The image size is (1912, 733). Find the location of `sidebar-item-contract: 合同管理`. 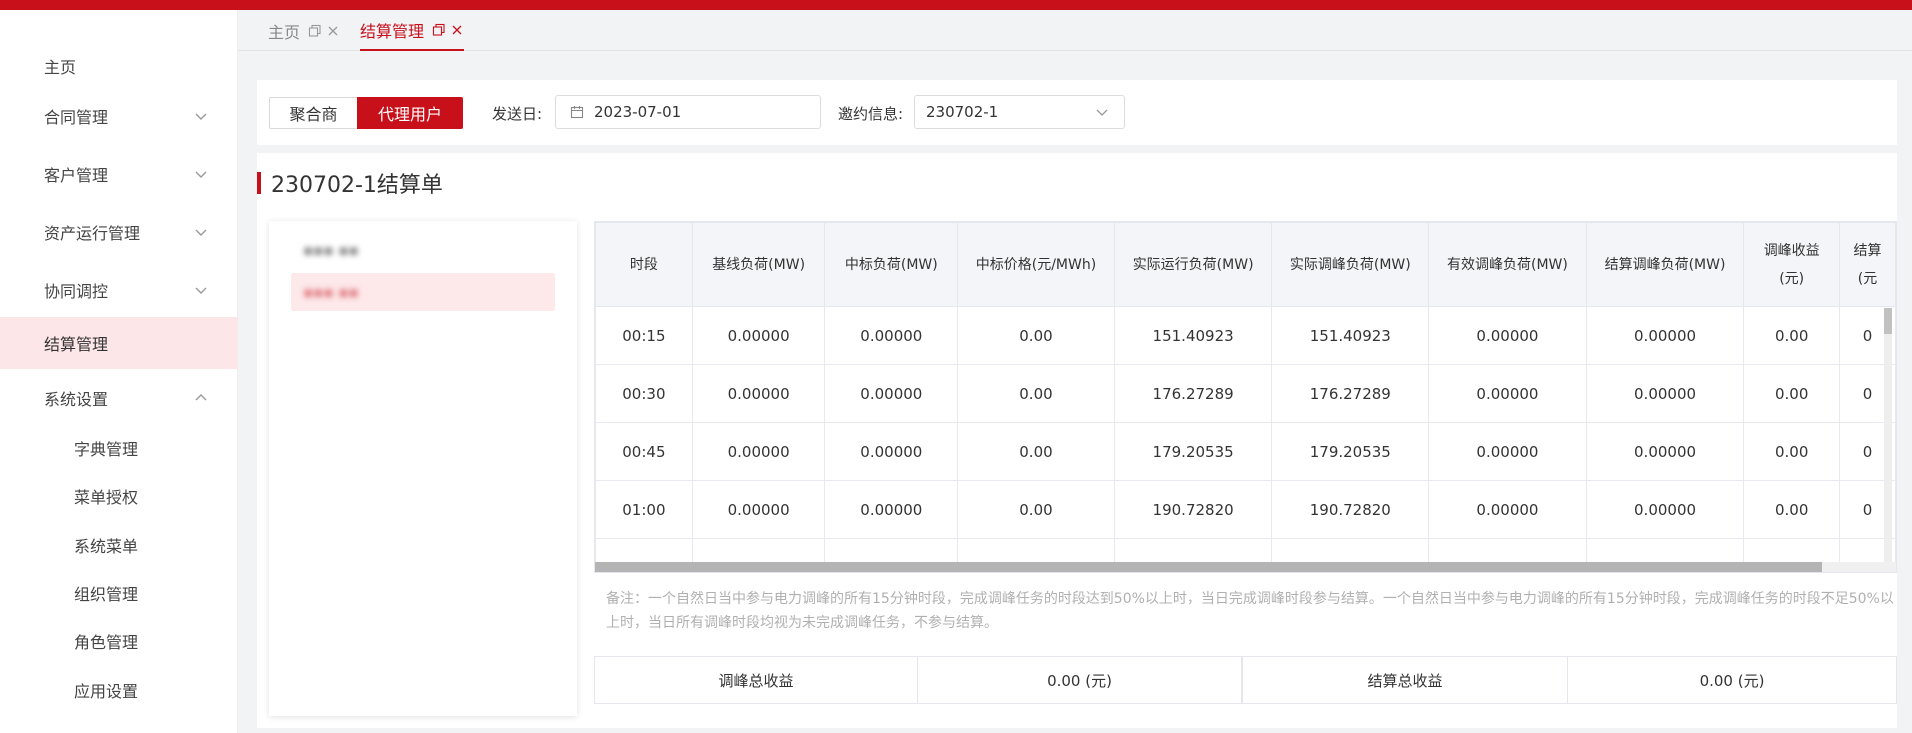

sidebar-item-contract: 合同管理 is located at coordinates (119, 116).